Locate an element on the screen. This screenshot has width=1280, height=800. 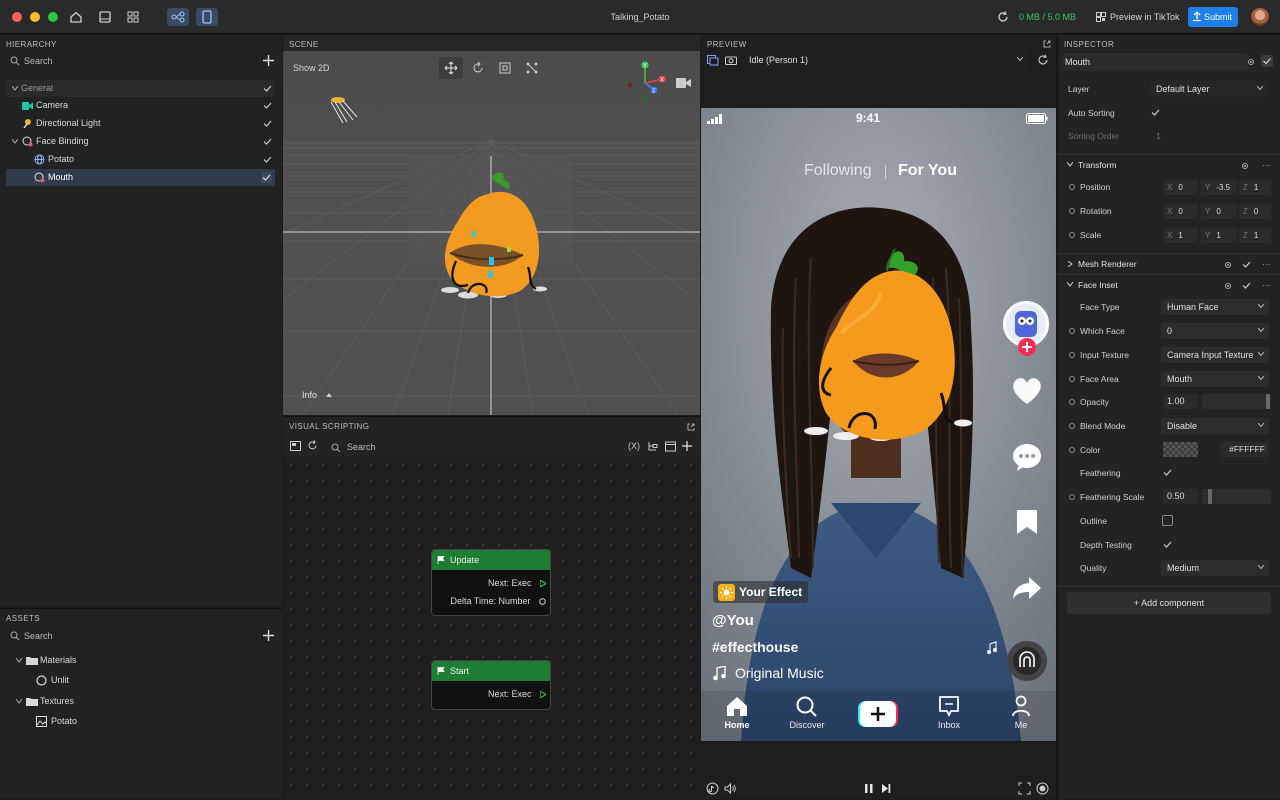
assets-search: Search is located at coordinates (110, 637).